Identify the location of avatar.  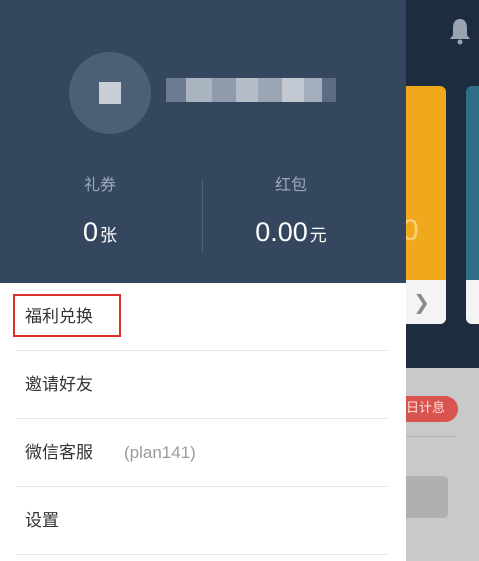
(110, 93).